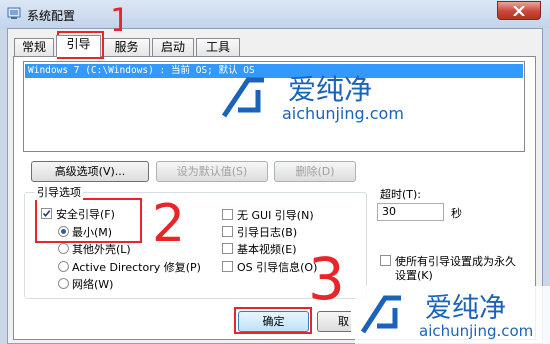 This screenshot has width=550, height=344. I want to click on svg-text: 3, so click(326, 276).